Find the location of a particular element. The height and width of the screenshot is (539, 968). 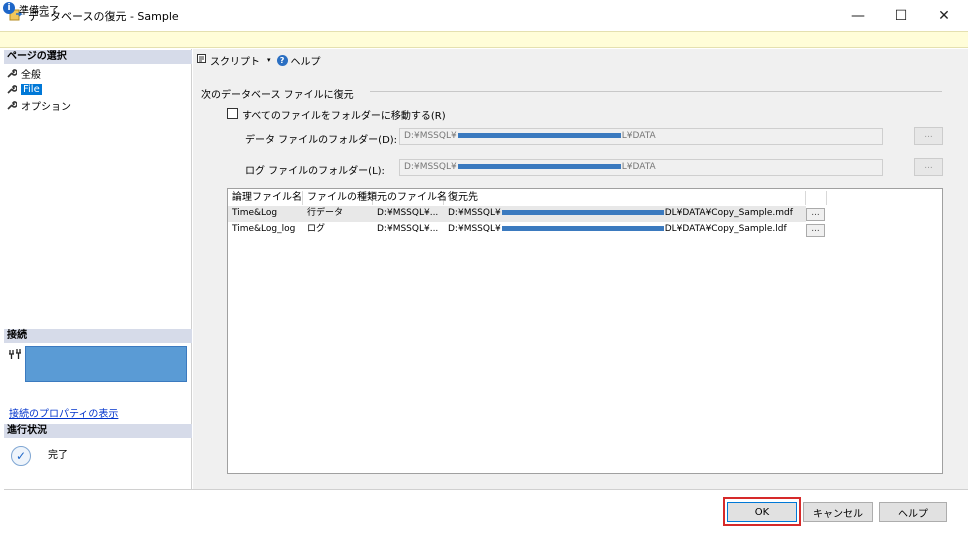

cell-restore-to: D:¥MSSQL¥ DL¥DATA¥Copy_Sample.mdf is located at coordinates (625, 214).